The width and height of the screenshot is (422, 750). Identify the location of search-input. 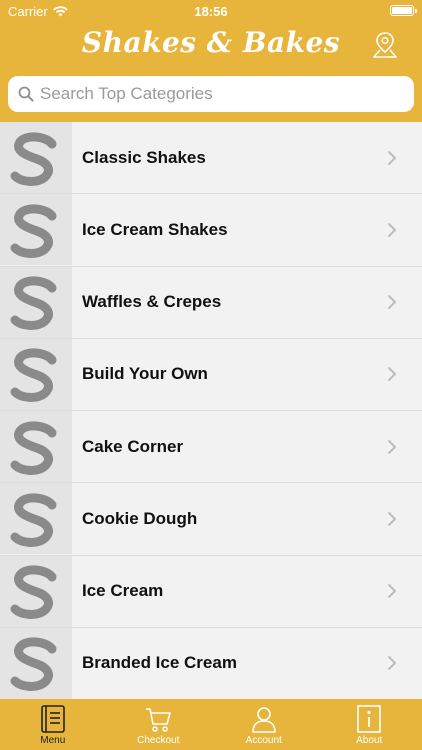
(215, 94).